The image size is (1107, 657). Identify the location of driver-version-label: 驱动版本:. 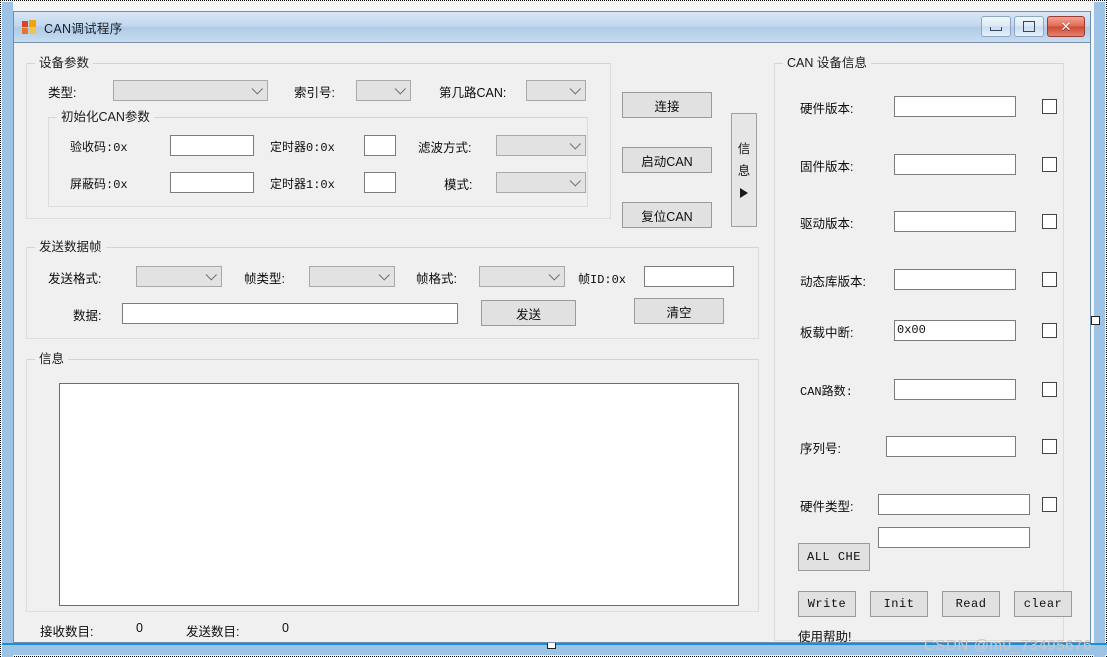
(827, 224).